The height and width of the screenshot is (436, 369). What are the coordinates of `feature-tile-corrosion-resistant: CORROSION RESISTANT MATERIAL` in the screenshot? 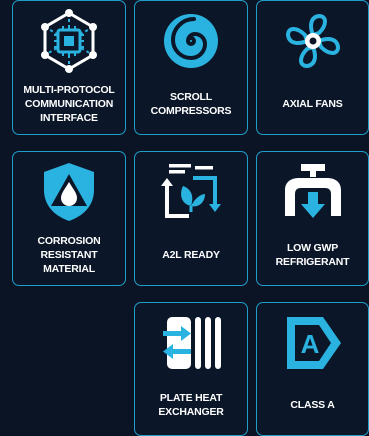 It's located at (69, 218).